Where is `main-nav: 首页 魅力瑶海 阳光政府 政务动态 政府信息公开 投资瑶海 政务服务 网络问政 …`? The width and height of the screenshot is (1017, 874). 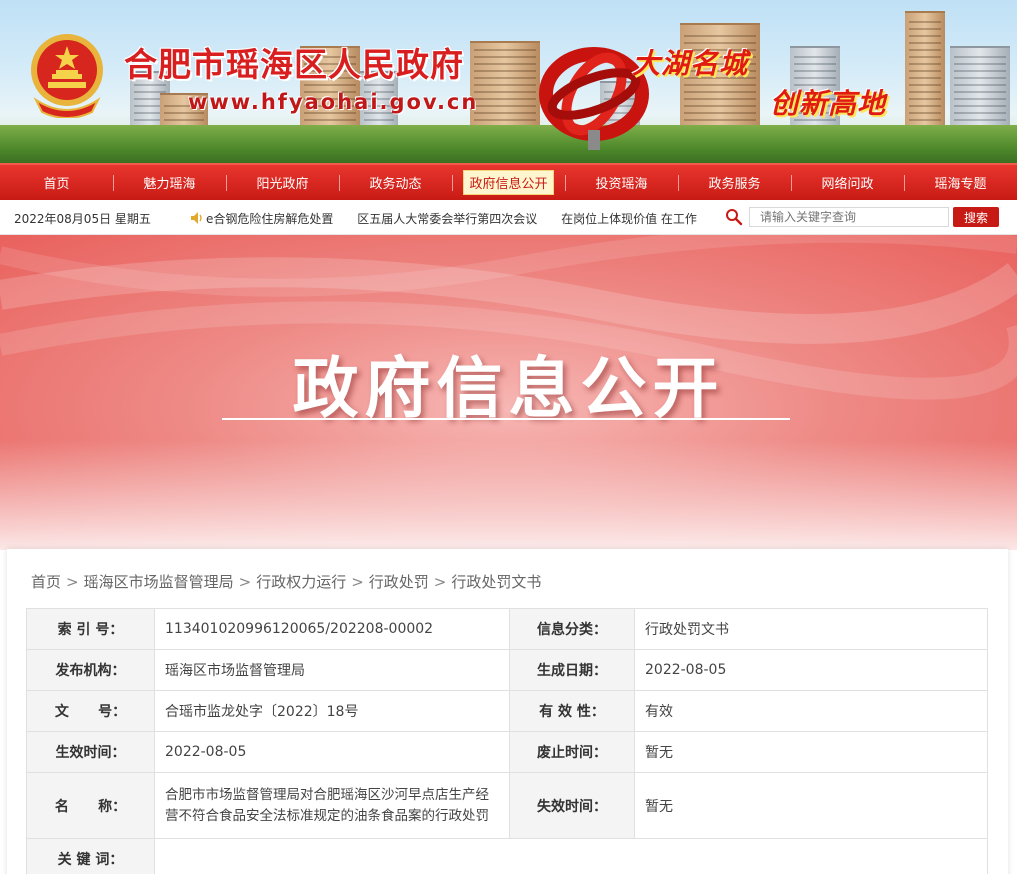
main-nav: 首页 魅力瑶海 阳光政府 政务动态 政府信息公开 投资瑶海 政务服务 网络问政 … is located at coordinates (508, 181).